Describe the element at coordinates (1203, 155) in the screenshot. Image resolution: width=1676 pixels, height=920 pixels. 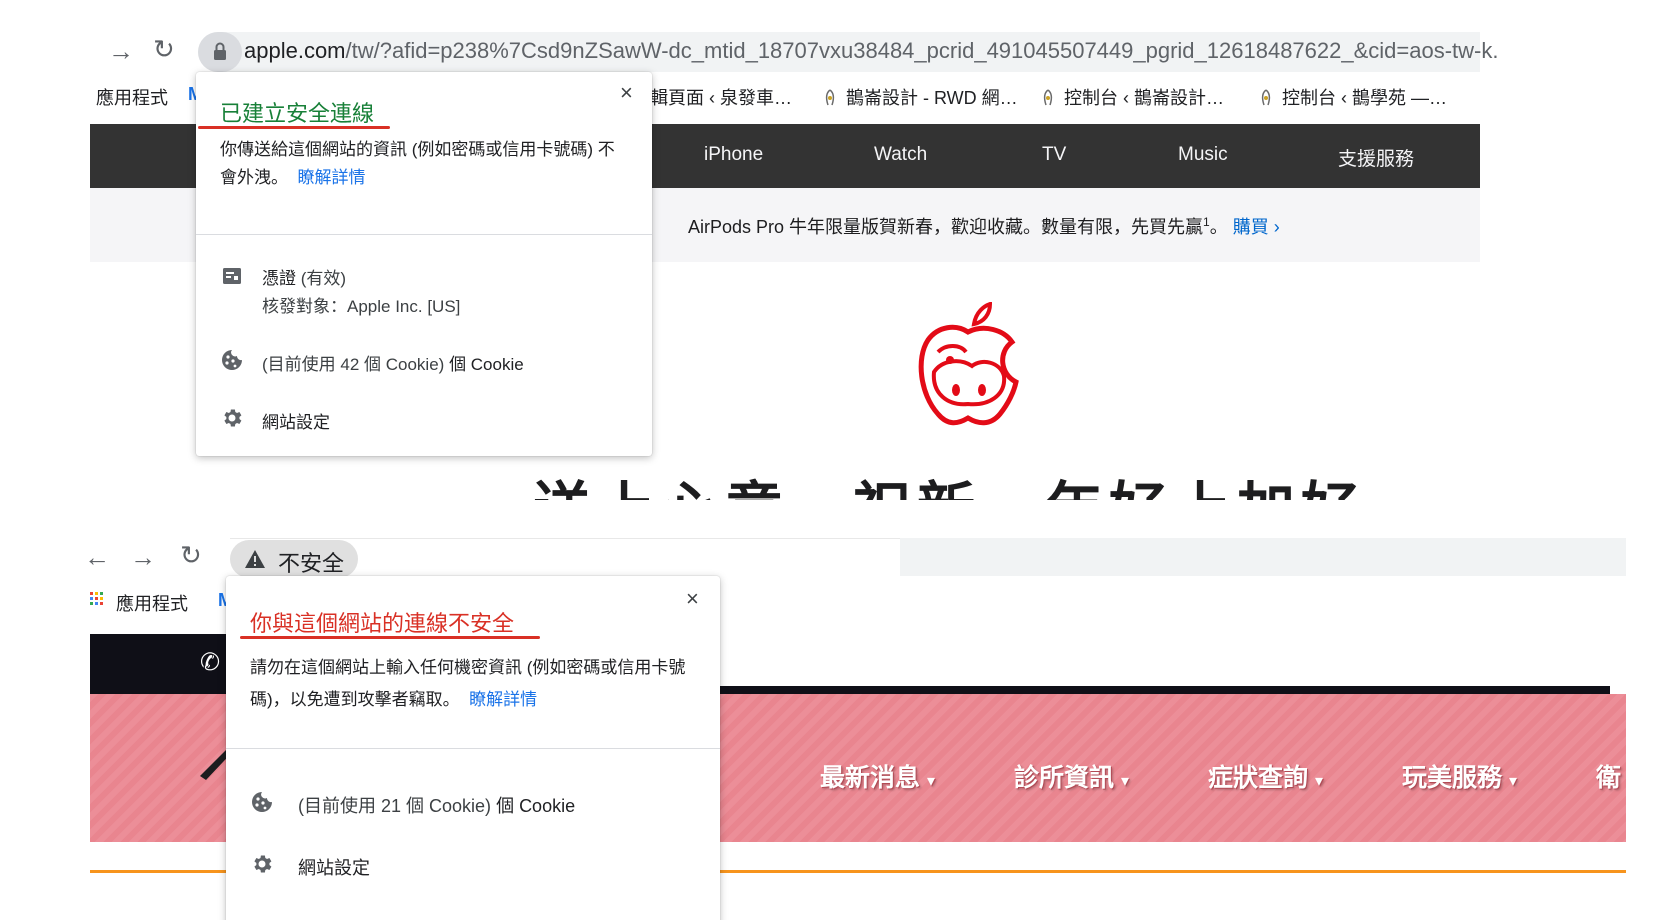
I see `nav-music: Music` at that location.